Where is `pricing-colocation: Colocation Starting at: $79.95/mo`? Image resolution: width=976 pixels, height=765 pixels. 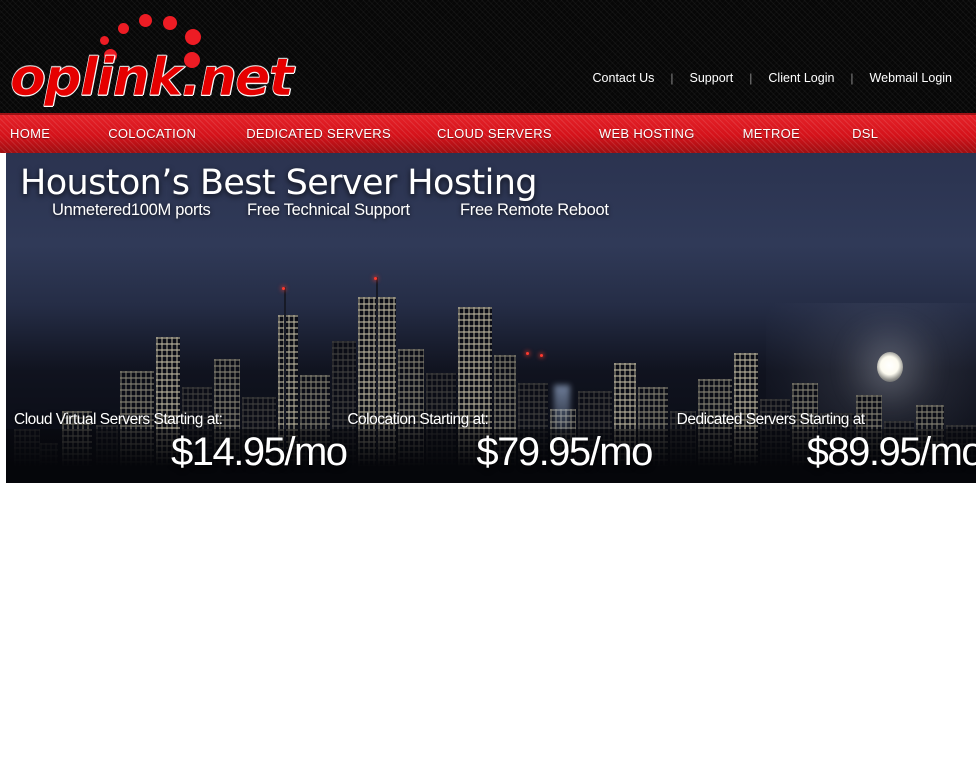
pricing-colocation: Colocation Starting at: $79.95/mo is located at coordinates (493, 447).